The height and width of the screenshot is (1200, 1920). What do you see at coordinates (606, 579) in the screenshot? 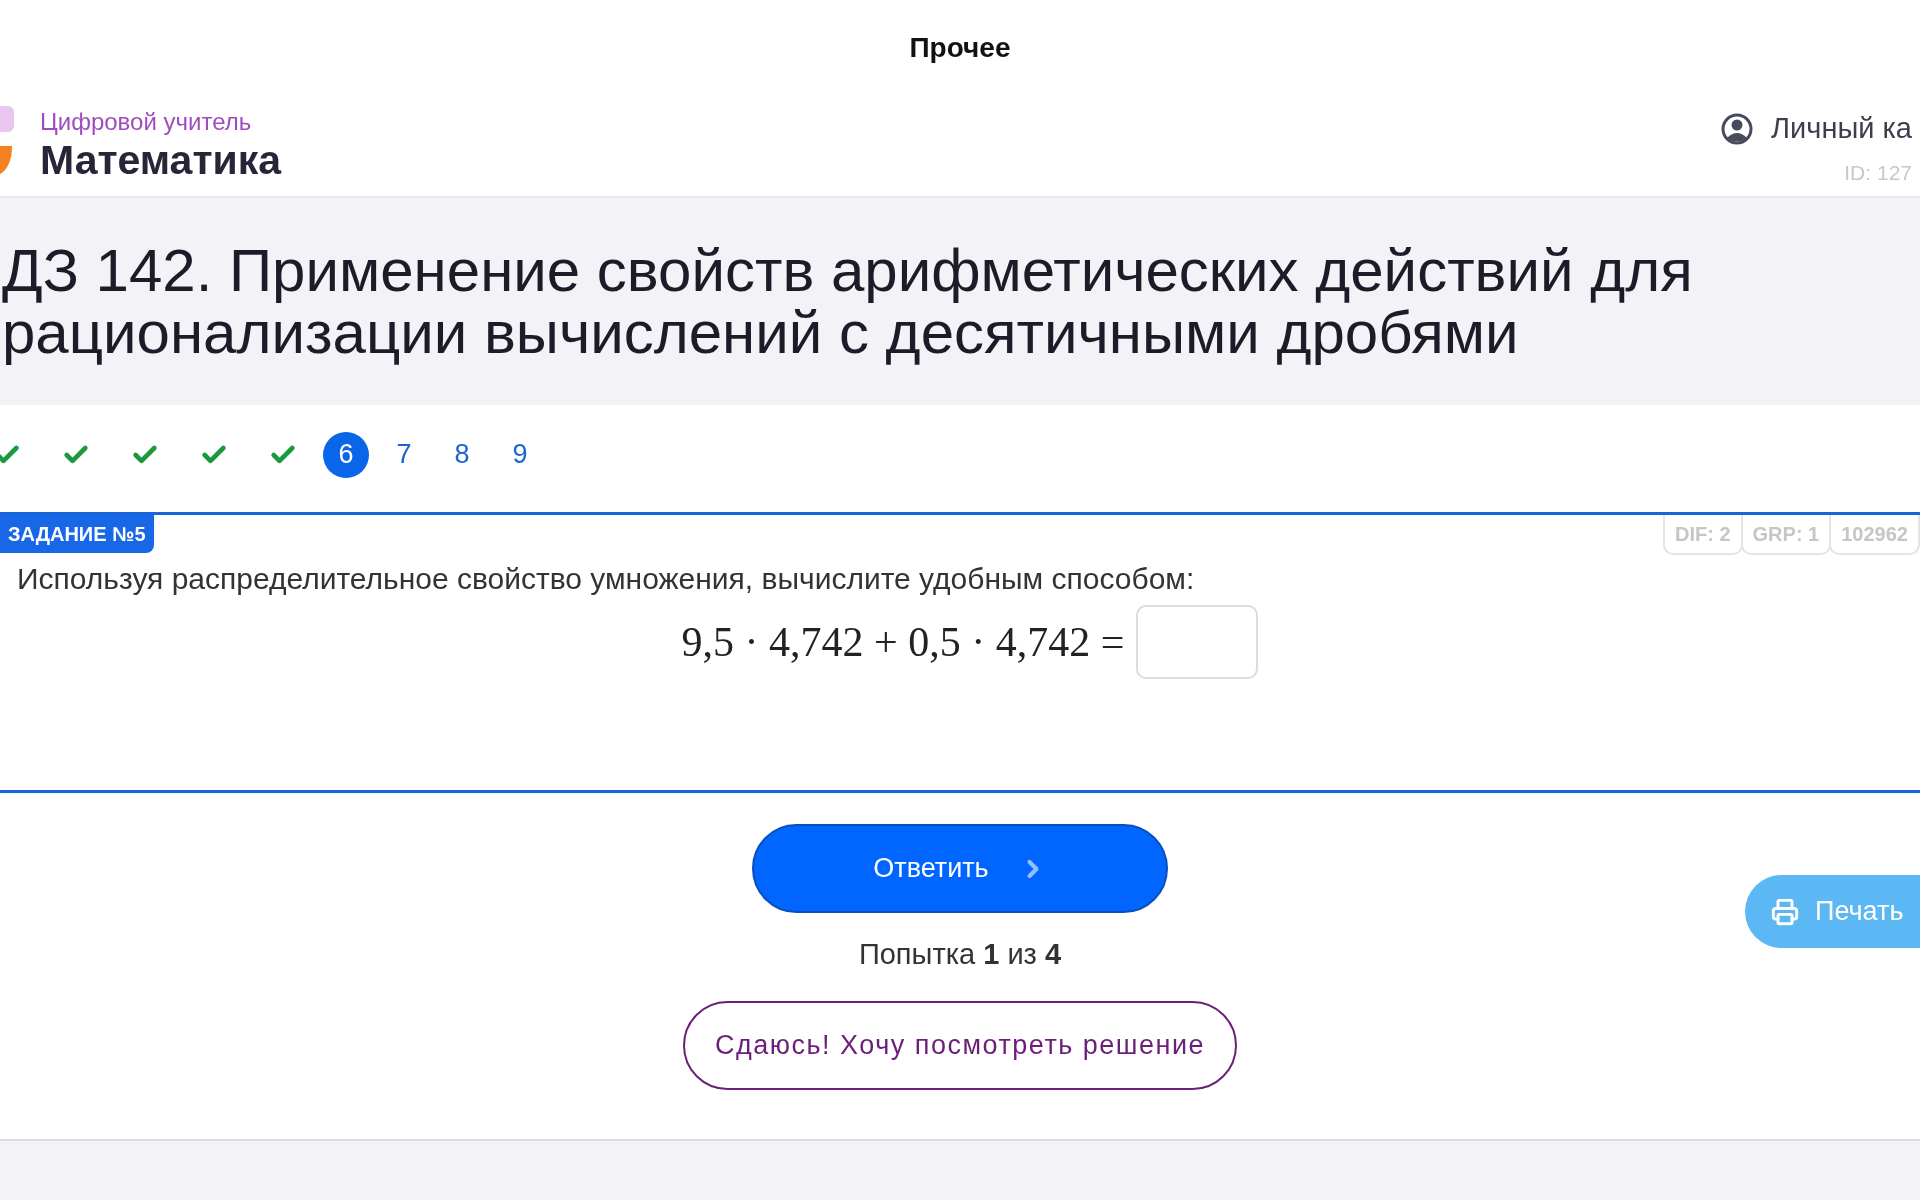
I see `question-text: Используя распределительное свойство умножения, вычислите удобным способом:` at bounding box center [606, 579].